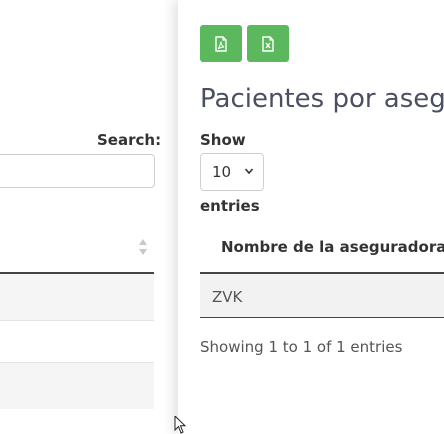 The image size is (444, 434). Describe the element at coordinates (227, 297) in the screenshot. I see `table-cell-insurer: ZVK` at that location.